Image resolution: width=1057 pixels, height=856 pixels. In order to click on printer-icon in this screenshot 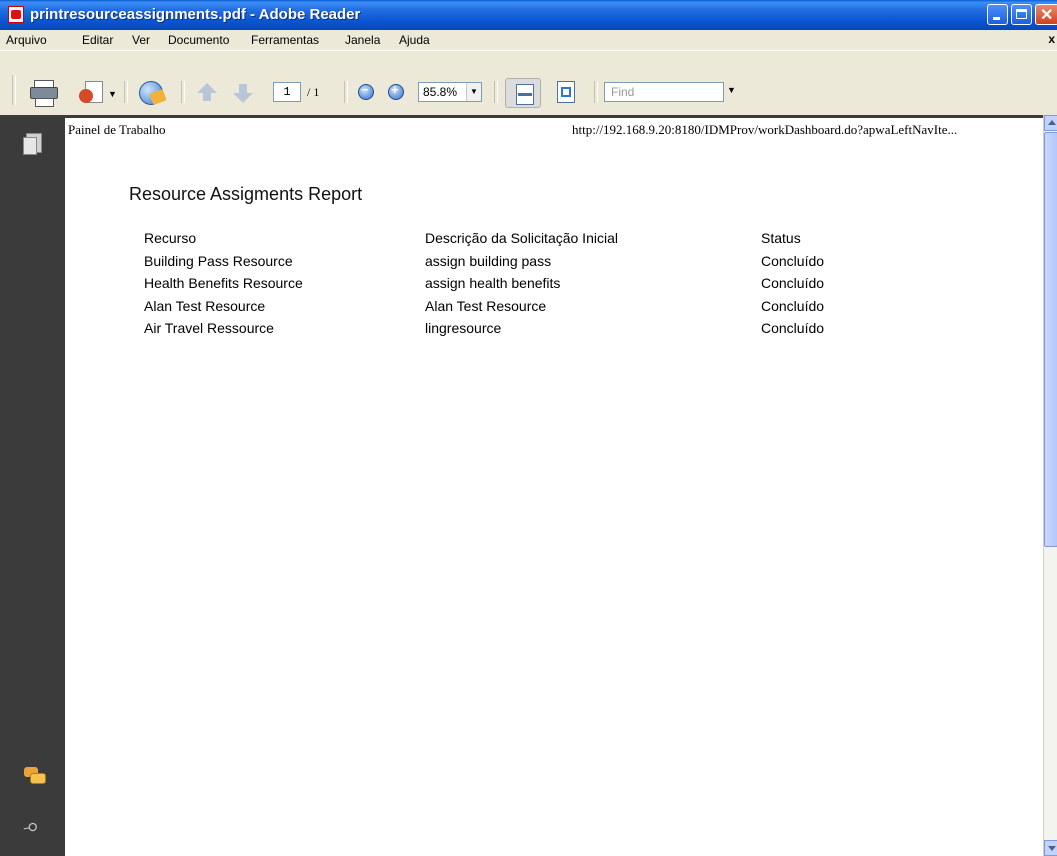, I will do `click(44, 93)`.